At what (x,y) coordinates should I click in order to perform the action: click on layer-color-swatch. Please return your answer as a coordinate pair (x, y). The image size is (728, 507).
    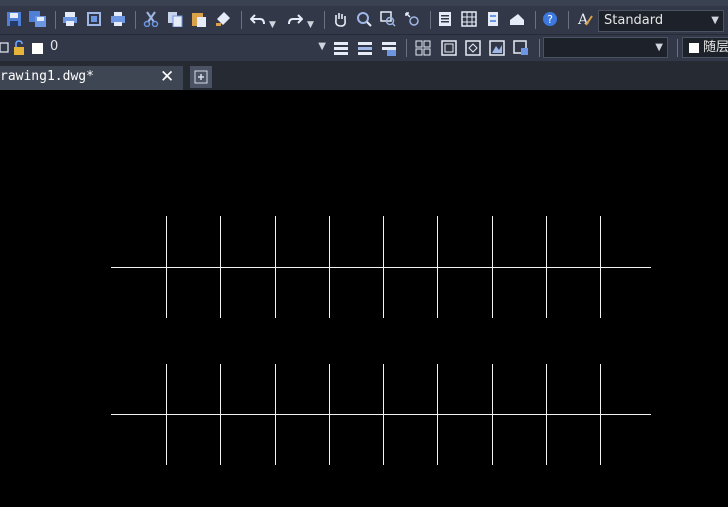
    Looking at the image, I should click on (37, 48).